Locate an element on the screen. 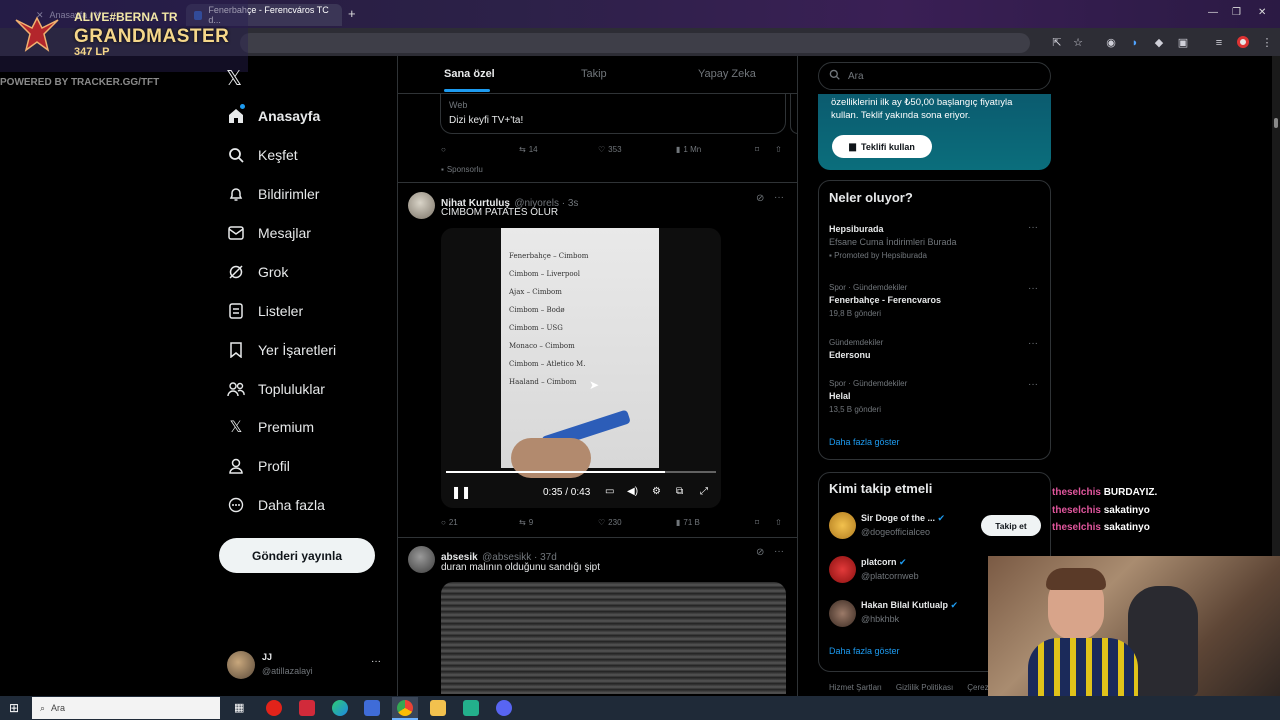 This screenshot has height=720, width=1280. retweet-button: ⇆ 9 is located at coordinates (526, 522).